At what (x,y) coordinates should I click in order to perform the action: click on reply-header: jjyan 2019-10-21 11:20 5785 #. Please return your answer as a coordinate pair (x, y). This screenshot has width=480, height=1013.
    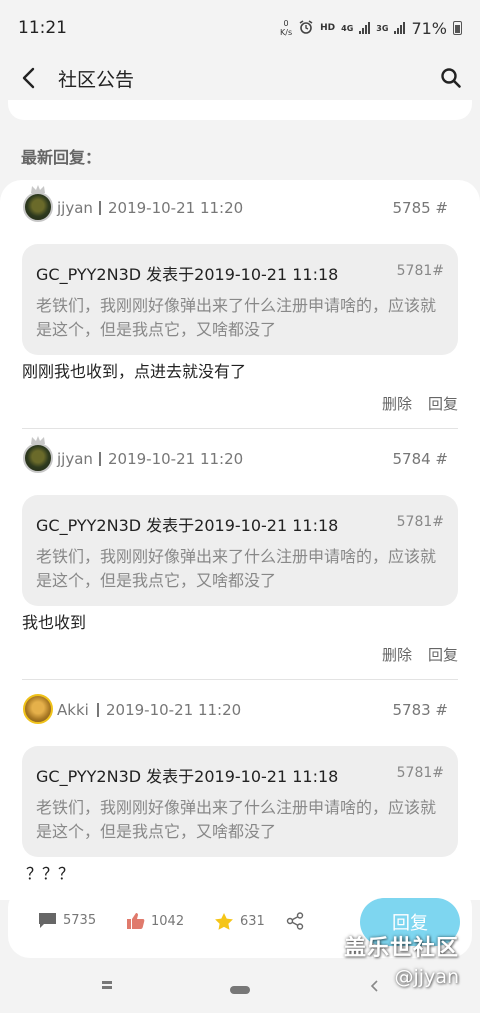
    Looking at the image, I should click on (240, 208).